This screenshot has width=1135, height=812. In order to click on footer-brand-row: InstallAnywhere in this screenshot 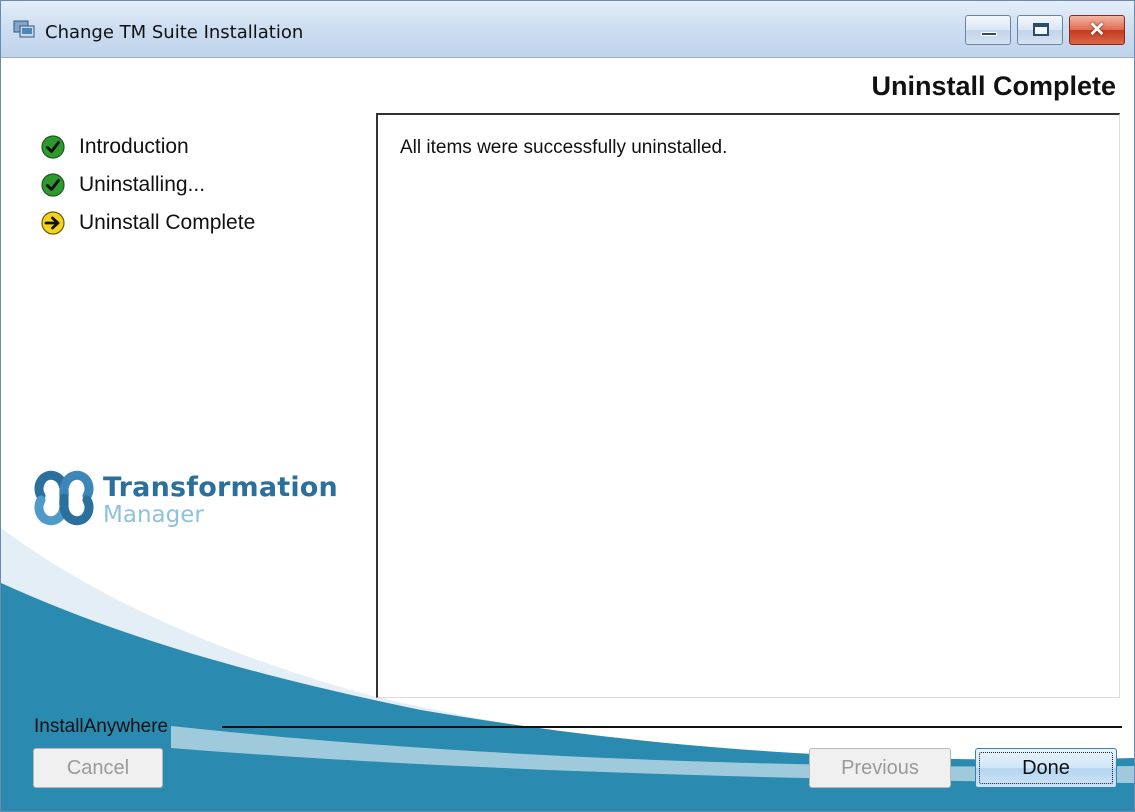, I will do `click(578, 728)`.